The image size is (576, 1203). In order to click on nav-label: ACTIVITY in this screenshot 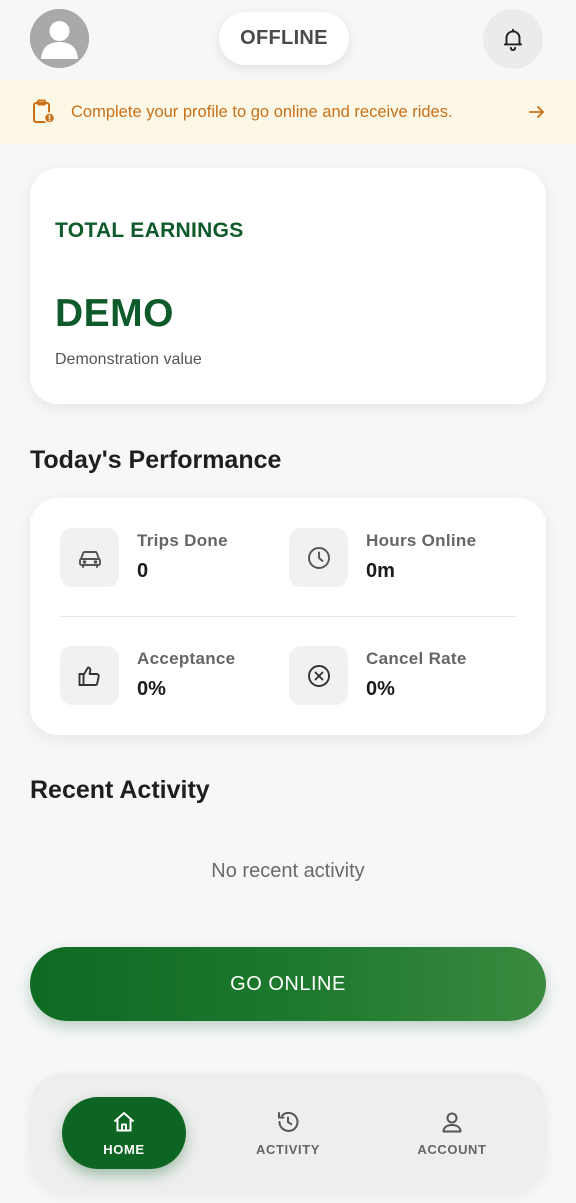, I will do `click(288, 1149)`.